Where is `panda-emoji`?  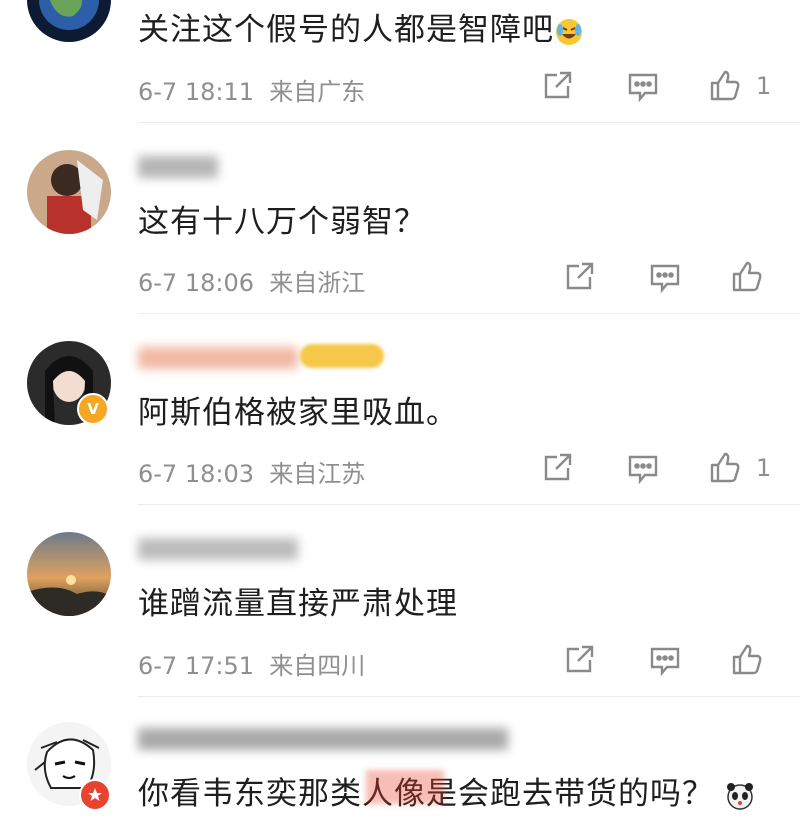
panda-emoji is located at coordinates (740, 796).